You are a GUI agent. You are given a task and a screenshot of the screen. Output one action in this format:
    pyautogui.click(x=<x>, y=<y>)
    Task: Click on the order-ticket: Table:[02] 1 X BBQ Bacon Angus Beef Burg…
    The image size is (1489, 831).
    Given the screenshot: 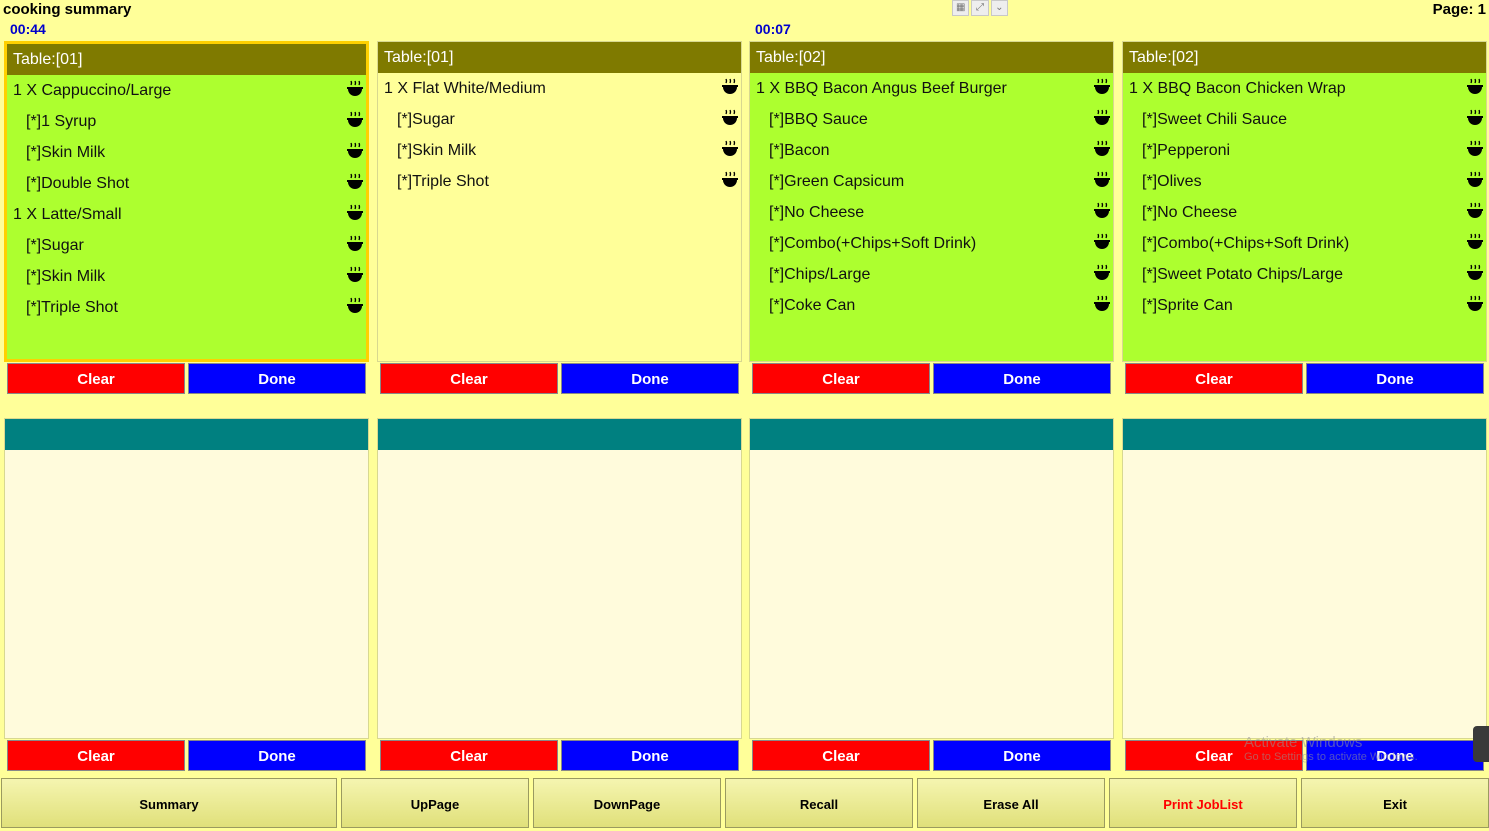 What is the action you would take?
    pyautogui.click(x=931, y=201)
    